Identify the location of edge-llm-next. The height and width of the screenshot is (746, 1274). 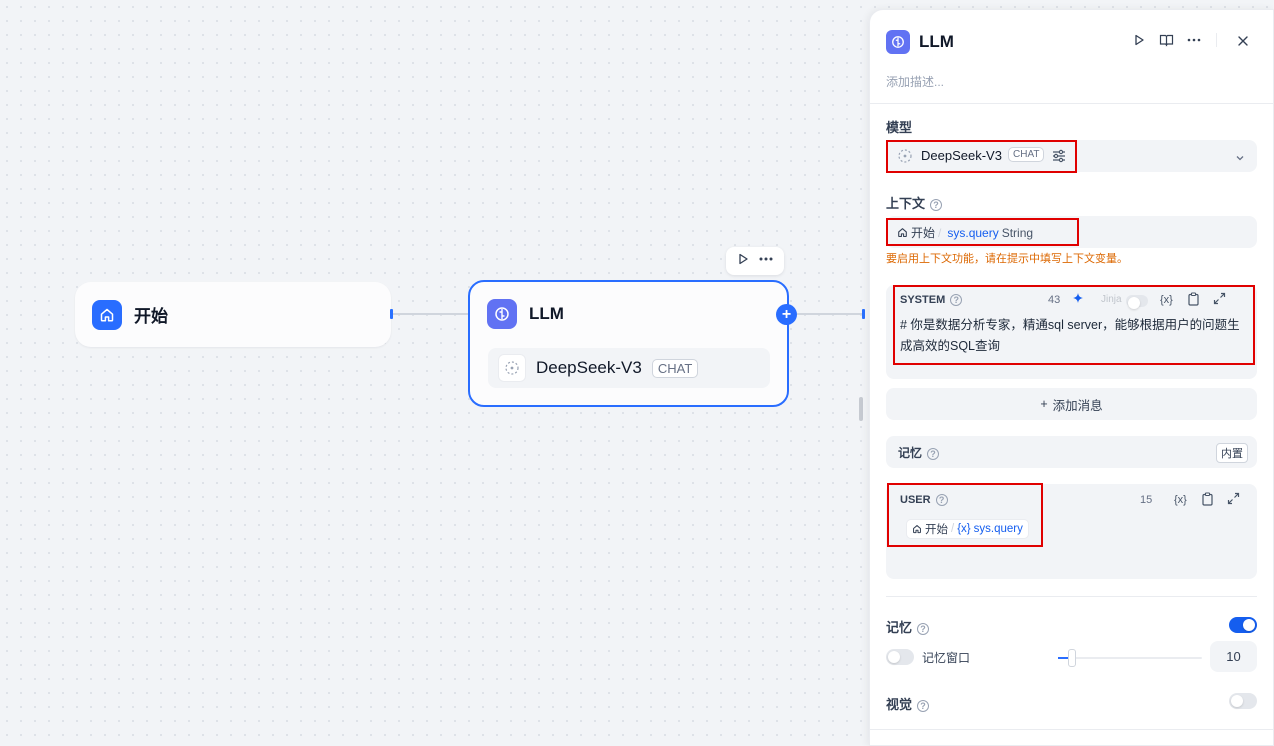
(830, 314).